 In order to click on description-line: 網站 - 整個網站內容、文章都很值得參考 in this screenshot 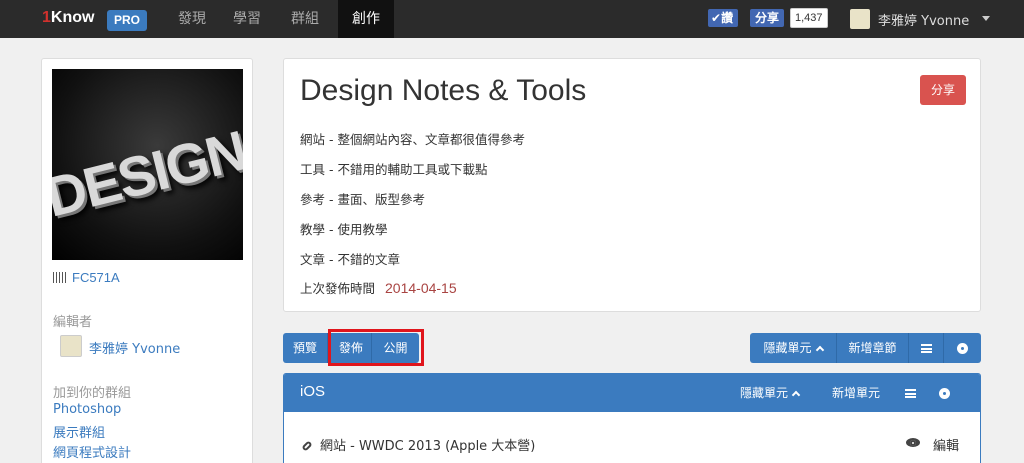, I will do `click(412, 139)`.